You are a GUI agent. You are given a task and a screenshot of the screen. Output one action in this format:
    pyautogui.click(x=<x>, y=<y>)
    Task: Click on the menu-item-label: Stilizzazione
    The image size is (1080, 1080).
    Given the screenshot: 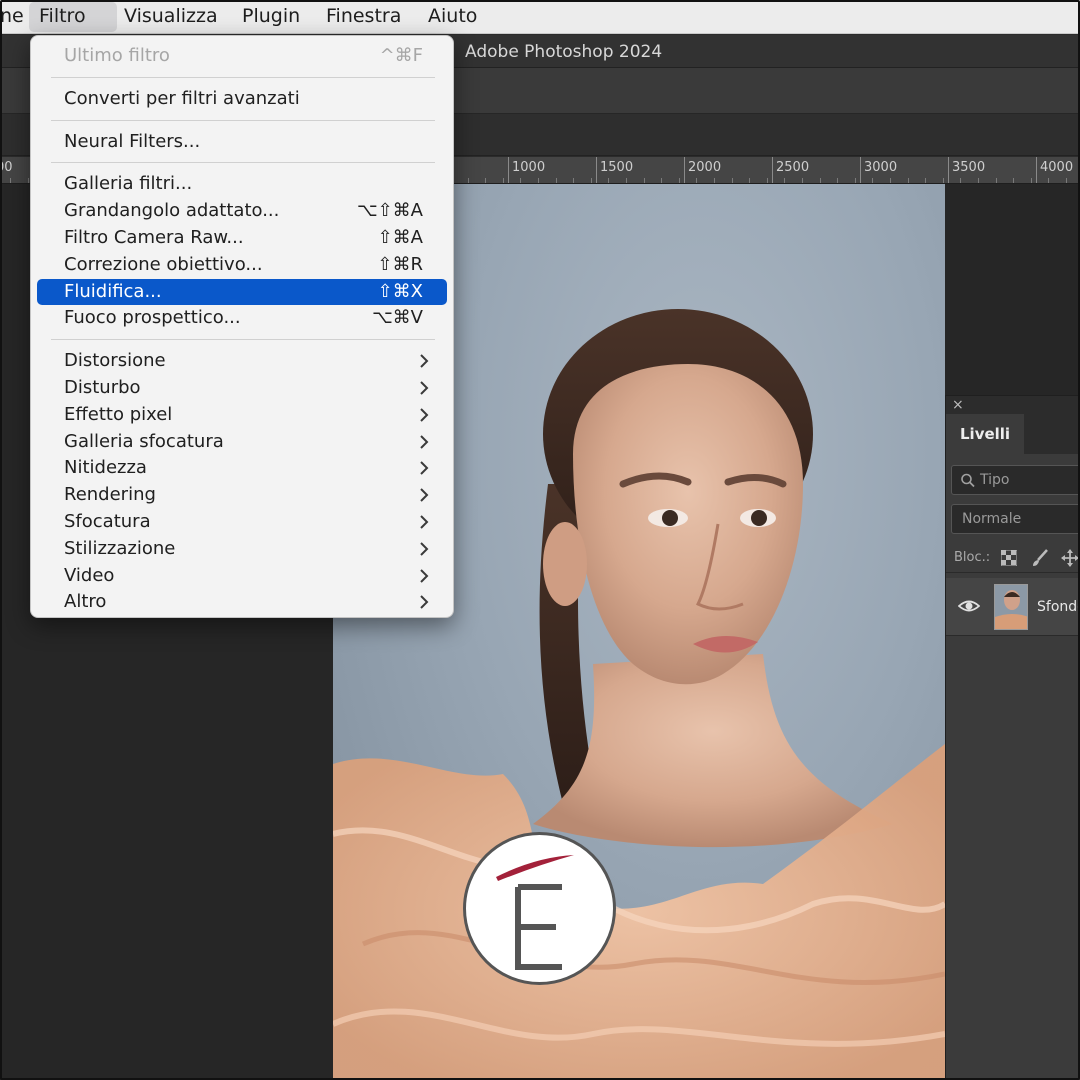 What is the action you would take?
    pyautogui.click(x=120, y=548)
    